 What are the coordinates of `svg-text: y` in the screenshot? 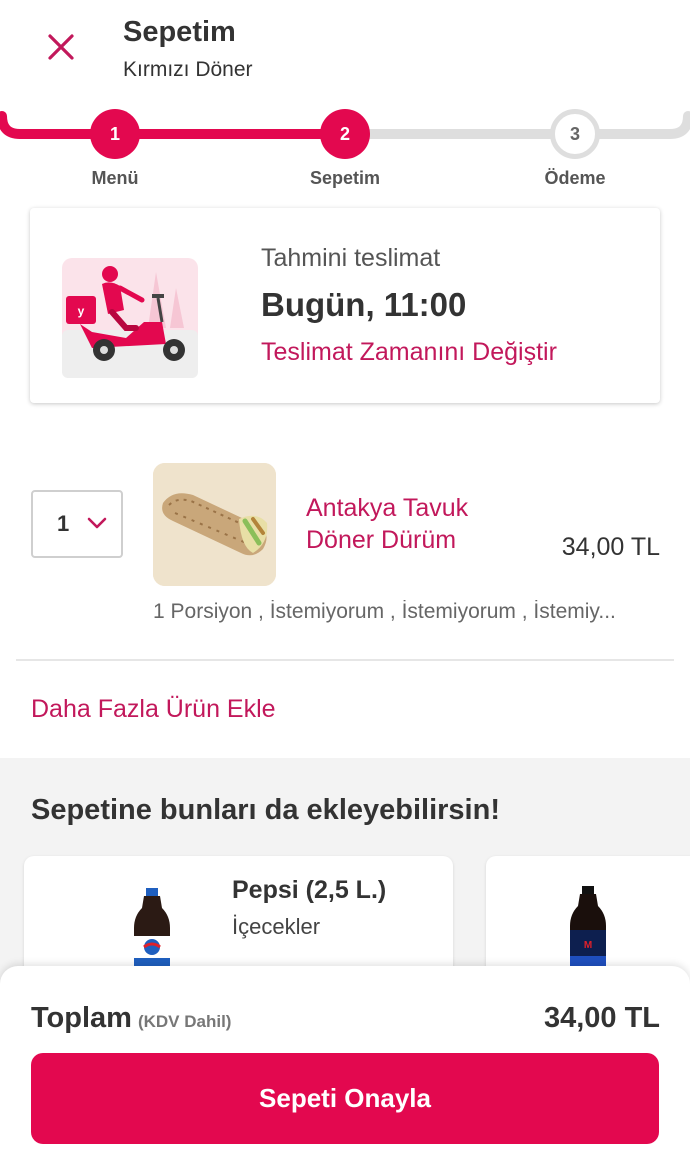 It's located at (81, 311).